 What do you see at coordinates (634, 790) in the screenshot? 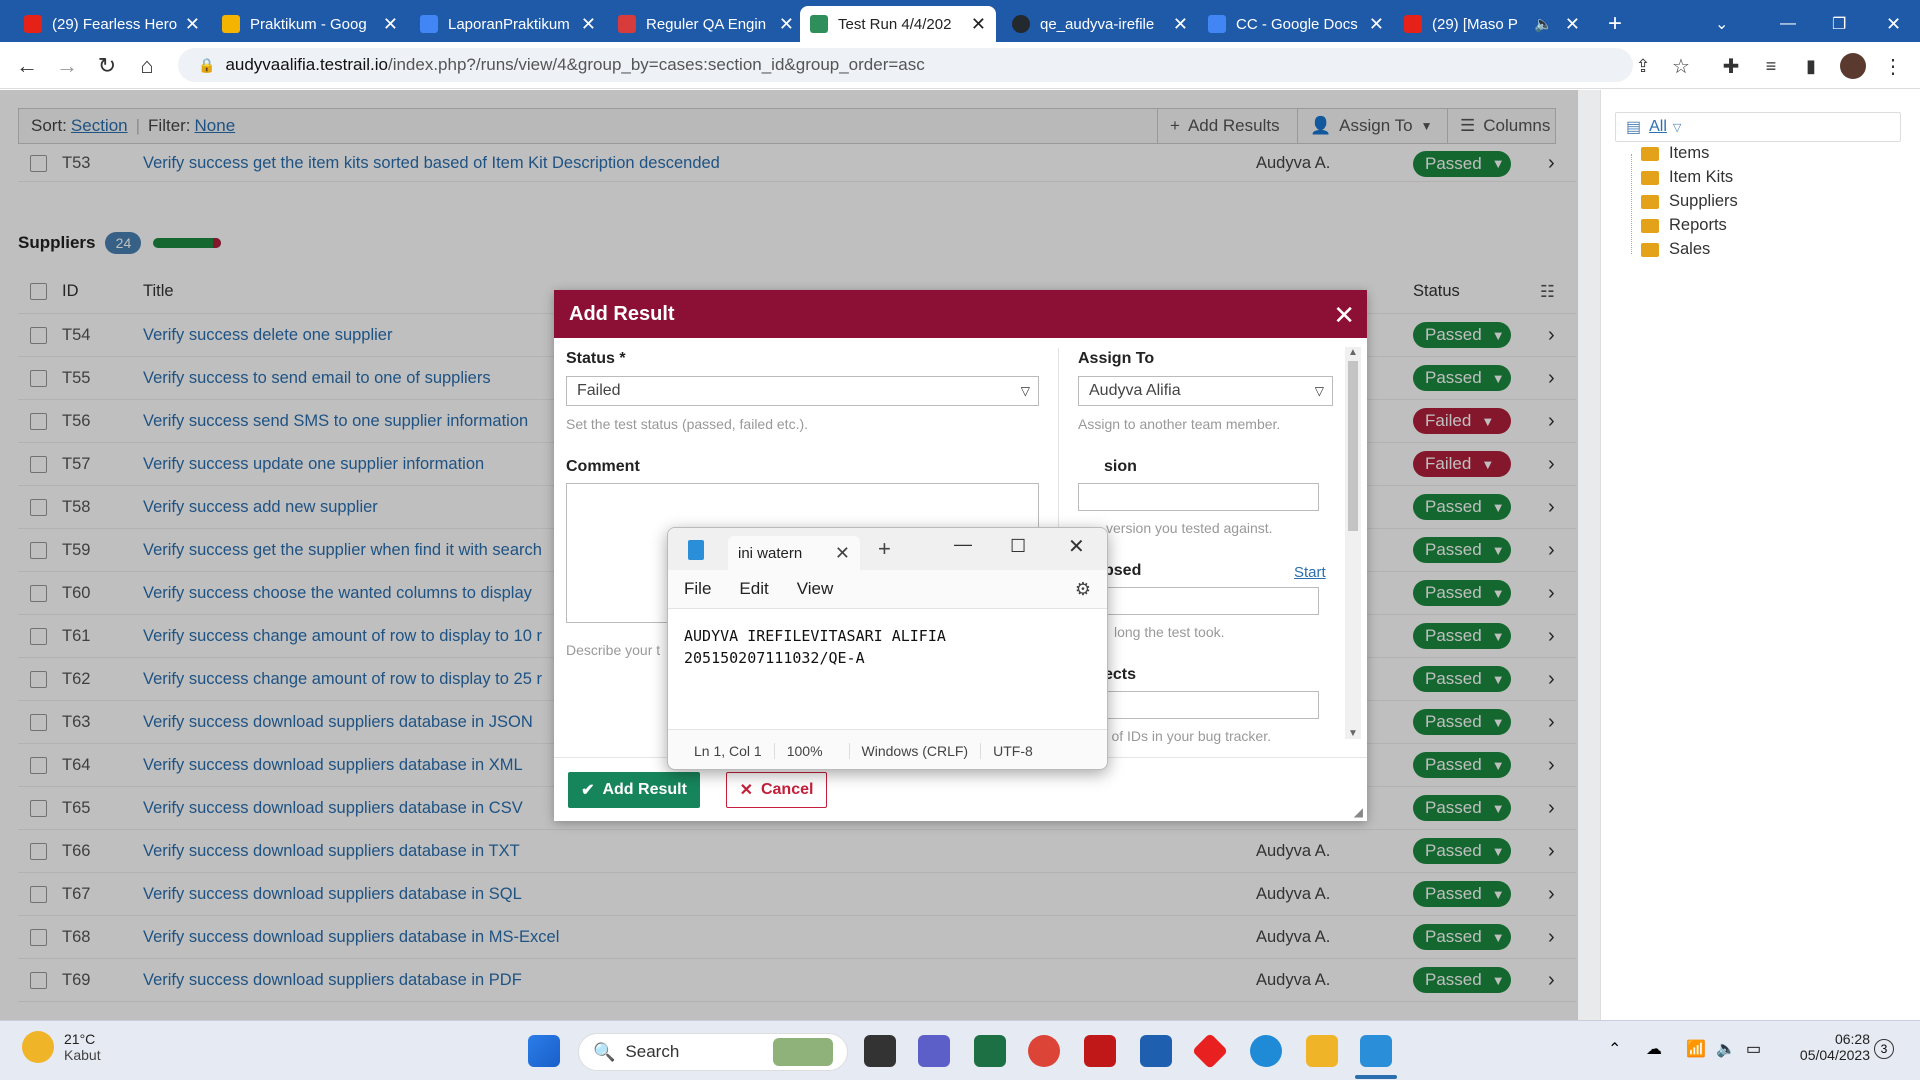
I see `add-result-button: ✔ Add Result` at bounding box center [634, 790].